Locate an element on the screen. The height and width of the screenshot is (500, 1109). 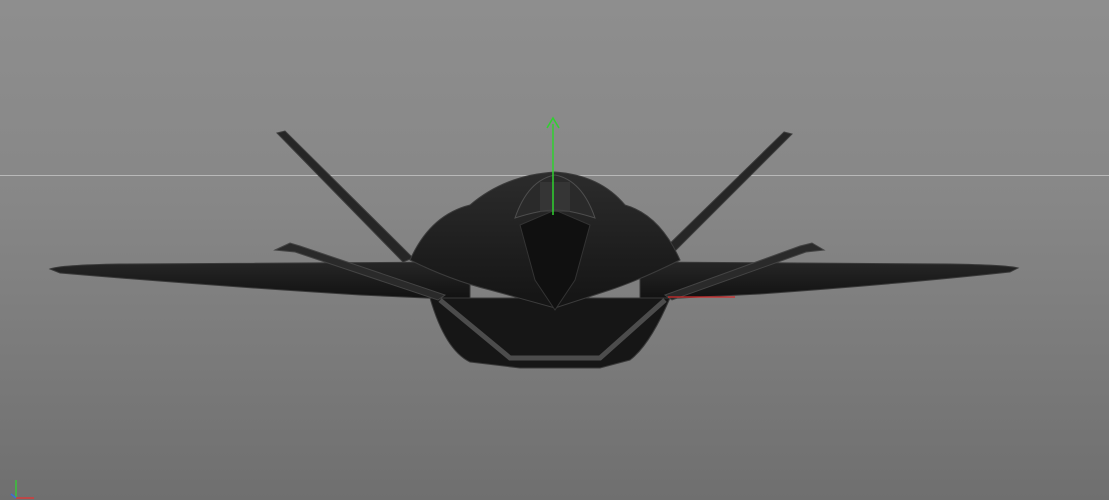
view-axis-gizmo is located at coordinates (22, 489).